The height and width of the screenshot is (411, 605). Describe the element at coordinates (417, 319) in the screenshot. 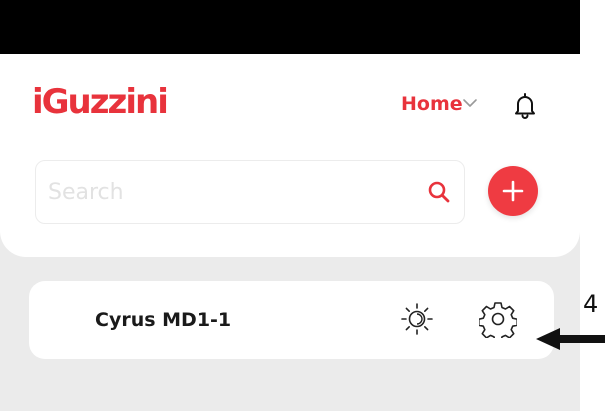

I see `brightness-icon` at that location.